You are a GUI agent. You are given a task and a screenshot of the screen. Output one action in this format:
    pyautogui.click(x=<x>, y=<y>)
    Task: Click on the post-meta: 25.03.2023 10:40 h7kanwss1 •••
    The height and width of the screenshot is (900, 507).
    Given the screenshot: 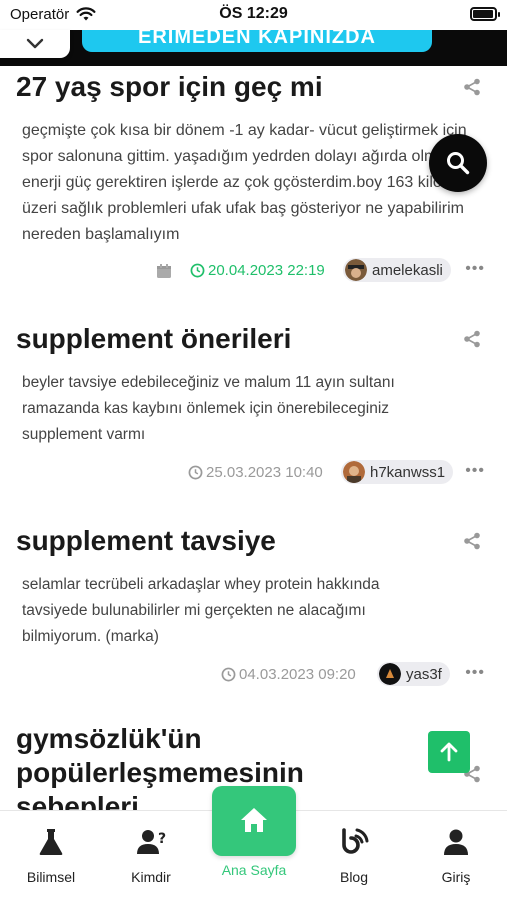 What is the action you would take?
    pyautogui.click(x=253, y=473)
    